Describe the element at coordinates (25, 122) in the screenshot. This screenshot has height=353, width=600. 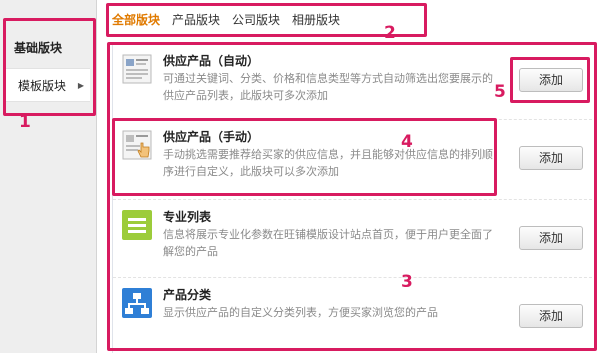
I see `annotation-number-1: 1` at that location.